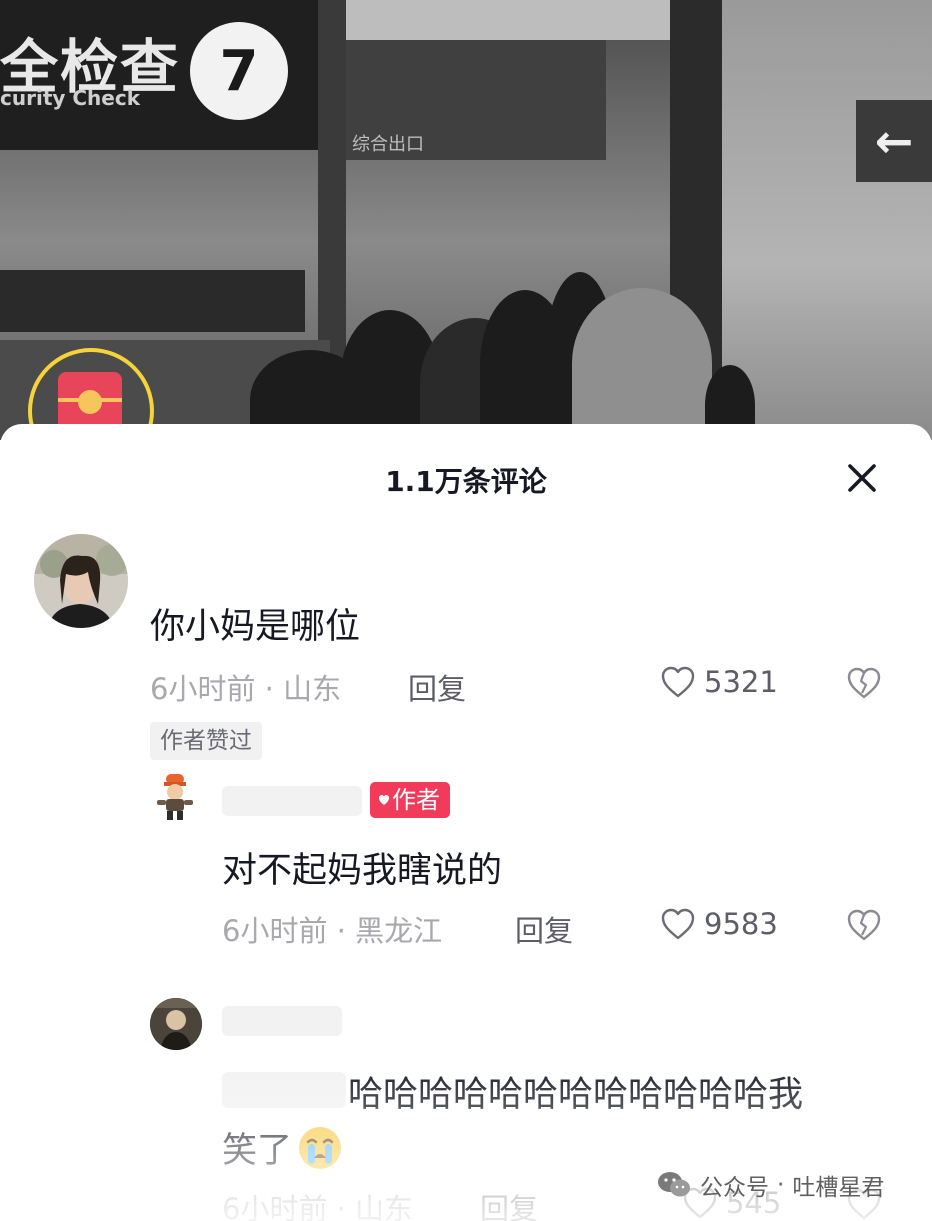 The width and height of the screenshot is (932, 1221). I want to click on comment-text: 你小妈是哪位, so click(255, 627).